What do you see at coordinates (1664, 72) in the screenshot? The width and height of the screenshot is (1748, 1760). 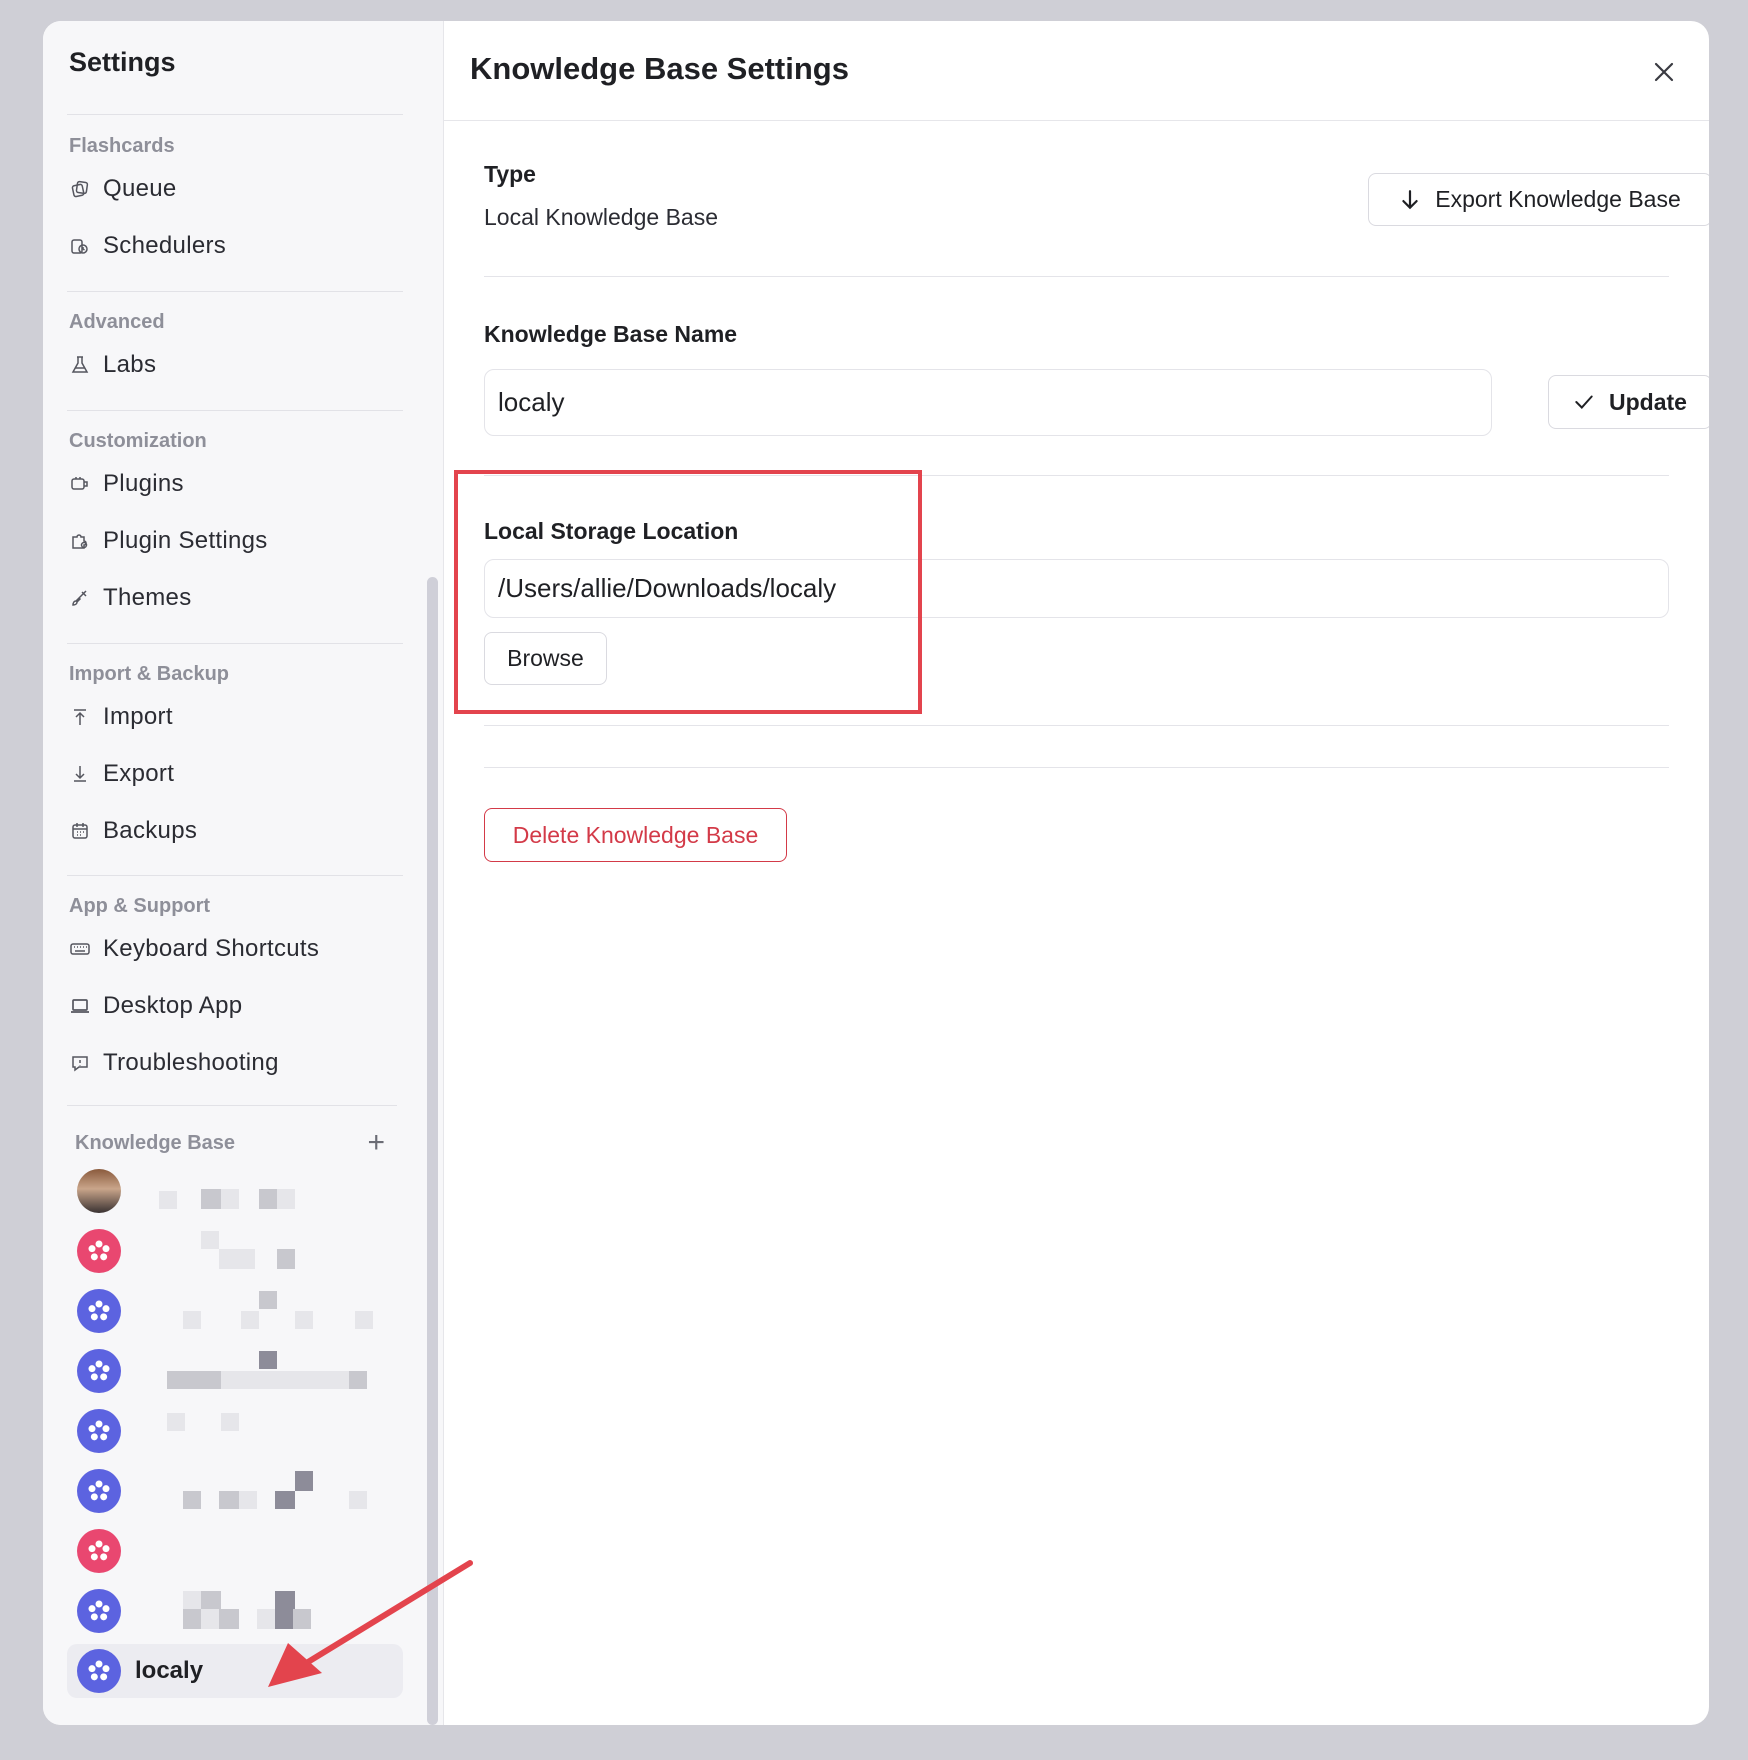 I see `close-icon` at bounding box center [1664, 72].